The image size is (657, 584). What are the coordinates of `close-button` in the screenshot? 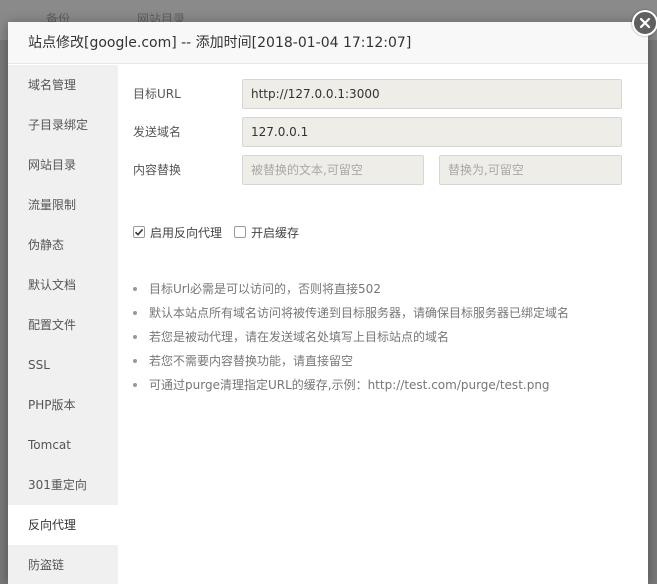 It's located at (644, 23).